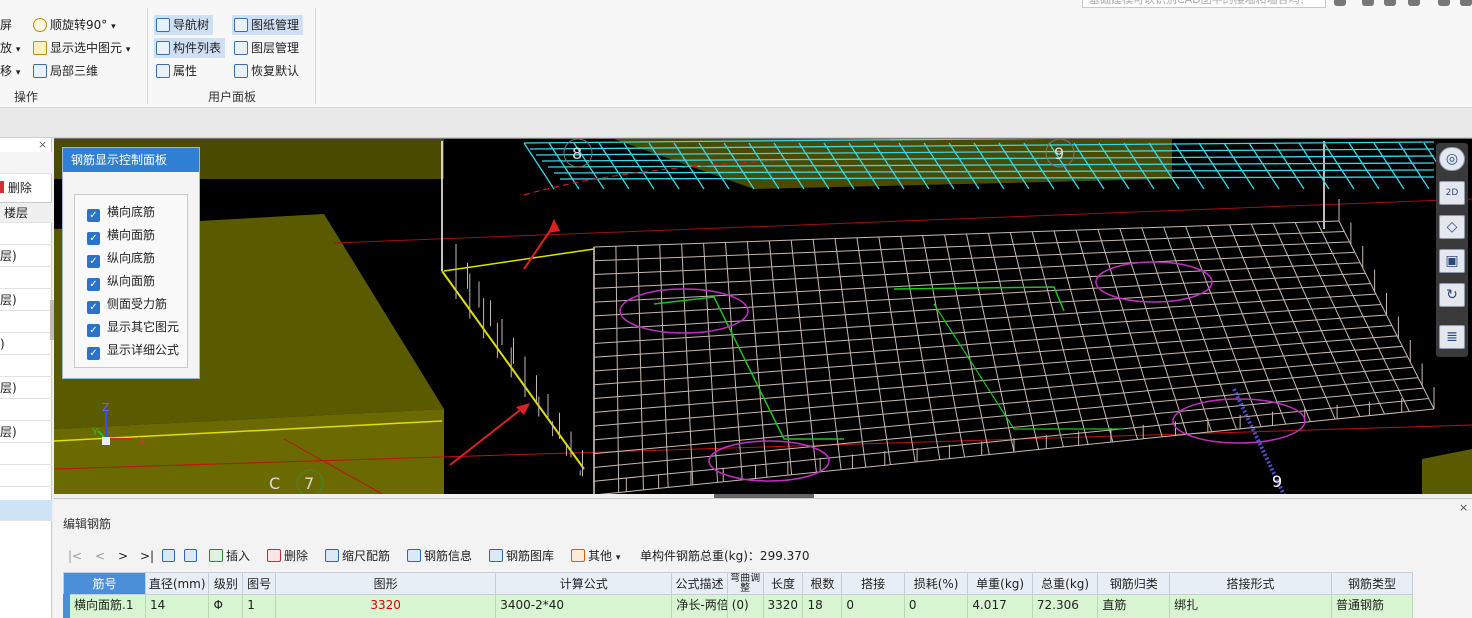 The width and height of the screenshot is (1472, 618). I want to click on column-header: 损耗(%), so click(936, 583).